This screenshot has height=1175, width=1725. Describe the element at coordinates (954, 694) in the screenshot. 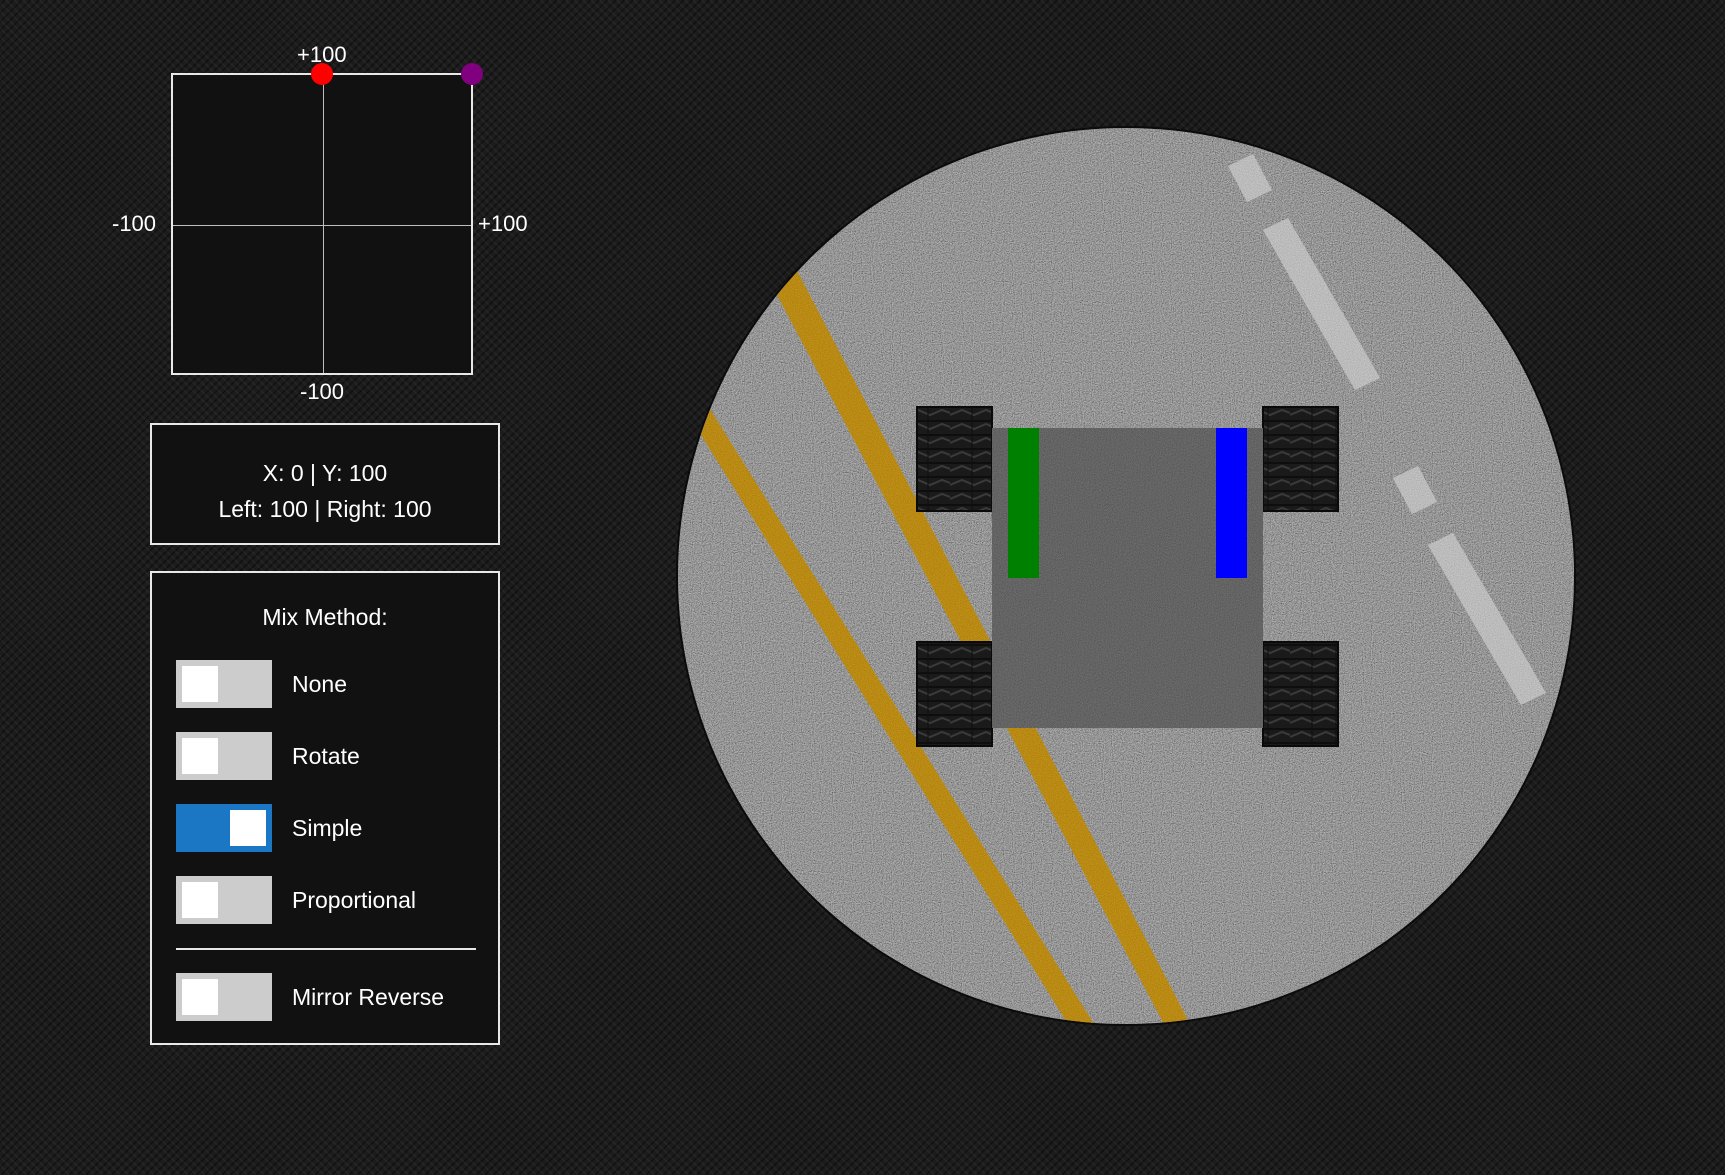

I see `wheel-rear-left` at that location.